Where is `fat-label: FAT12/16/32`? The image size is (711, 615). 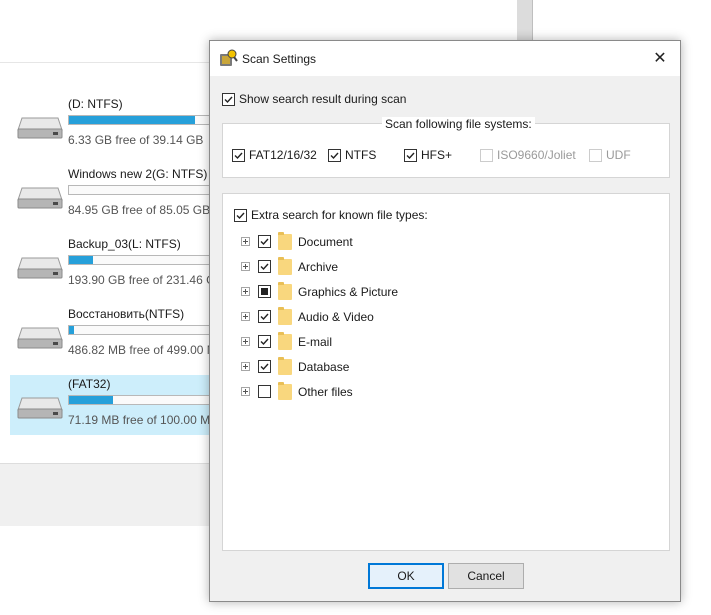 fat-label: FAT12/16/32 is located at coordinates (283, 155).